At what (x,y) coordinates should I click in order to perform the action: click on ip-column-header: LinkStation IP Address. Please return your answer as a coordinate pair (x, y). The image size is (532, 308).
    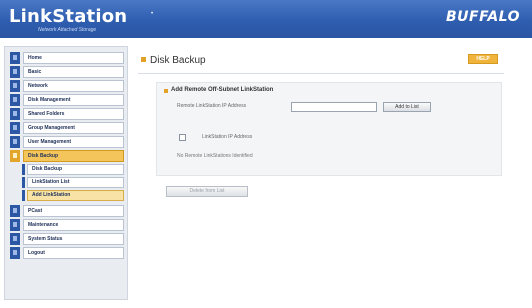
    Looking at the image, I should click on (227, 137).